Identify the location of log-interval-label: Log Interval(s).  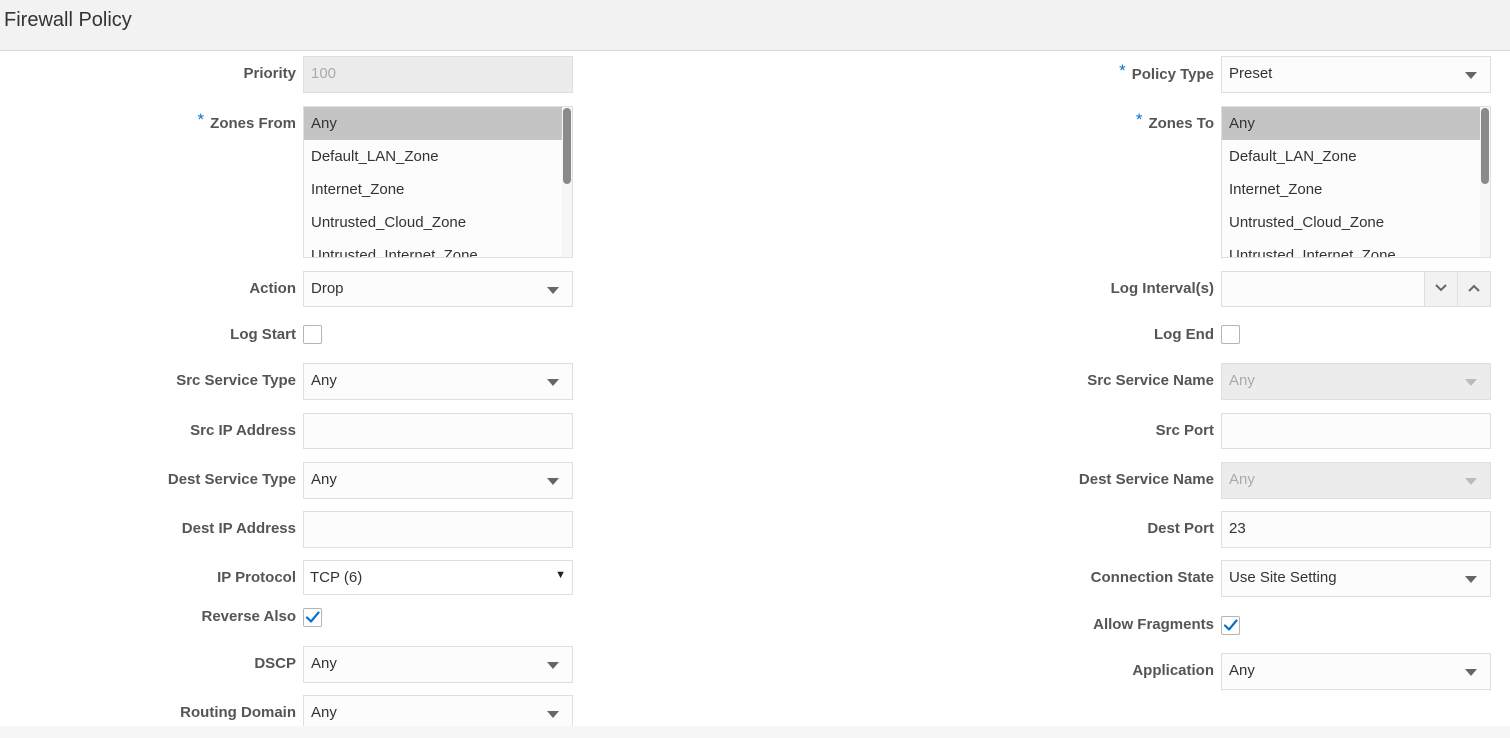
(1162, 288).